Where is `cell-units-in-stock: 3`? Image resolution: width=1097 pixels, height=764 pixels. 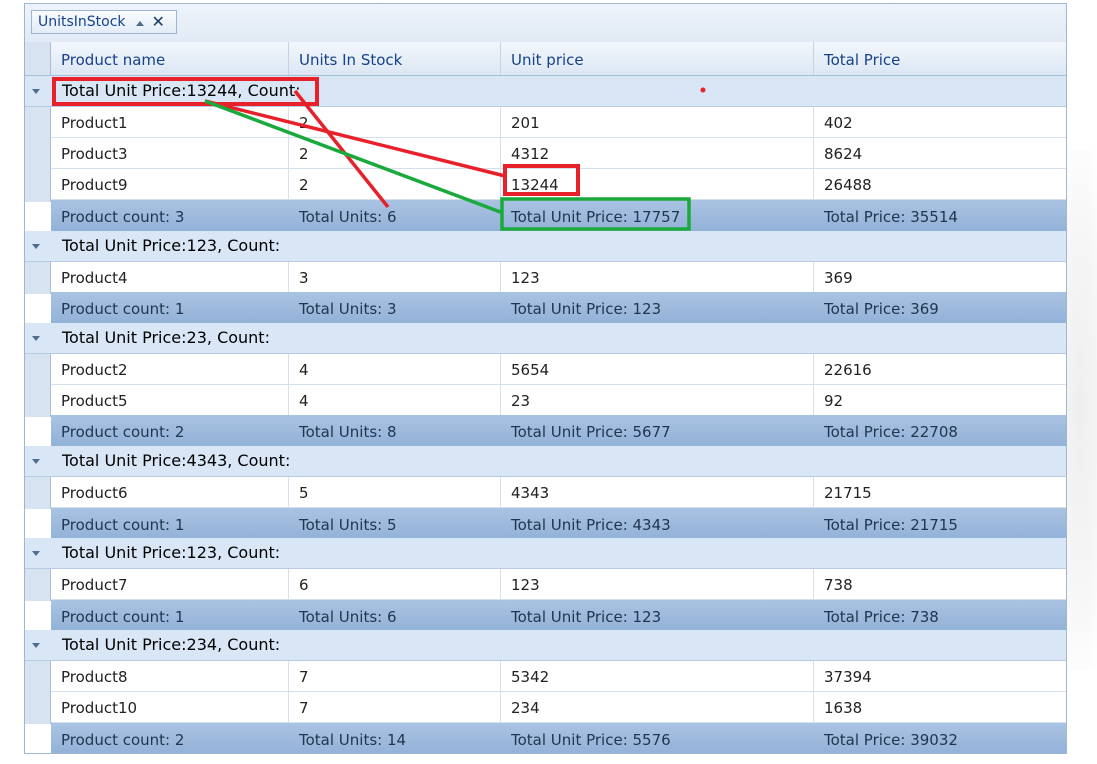 cell-units-in-stock: 3 is located at coordinates (395, 277).